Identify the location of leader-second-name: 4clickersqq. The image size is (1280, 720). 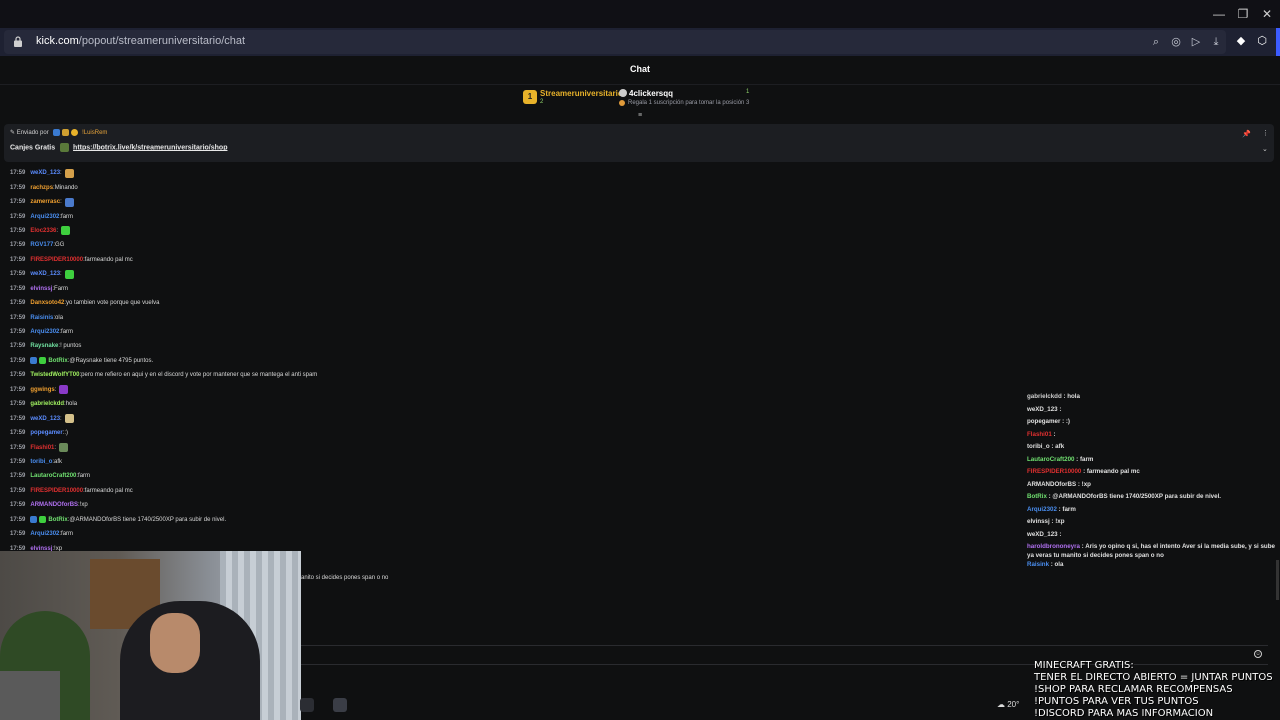
(651, 93).